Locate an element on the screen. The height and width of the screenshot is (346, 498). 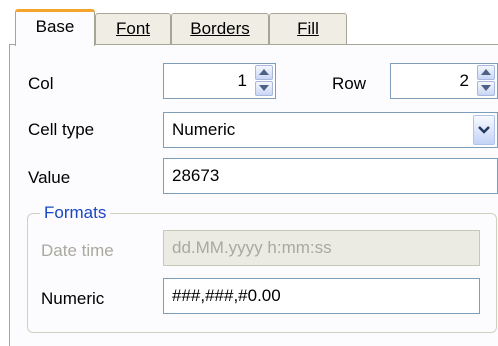
col-increment-button is located at coordinates (264, 72).